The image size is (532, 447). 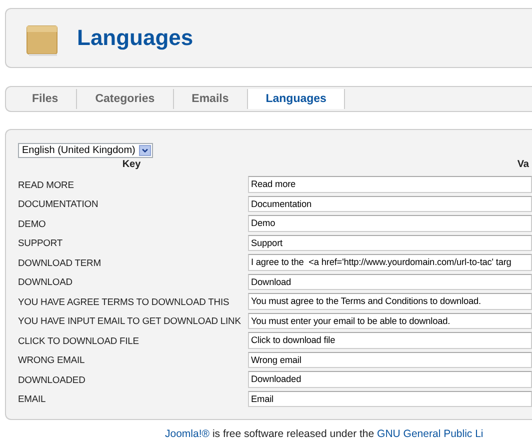 I want to click on key-label: YOU HAVE INPUT EMAIL TO GET DOWNLOAD LINK, so click(x=130, y=320).